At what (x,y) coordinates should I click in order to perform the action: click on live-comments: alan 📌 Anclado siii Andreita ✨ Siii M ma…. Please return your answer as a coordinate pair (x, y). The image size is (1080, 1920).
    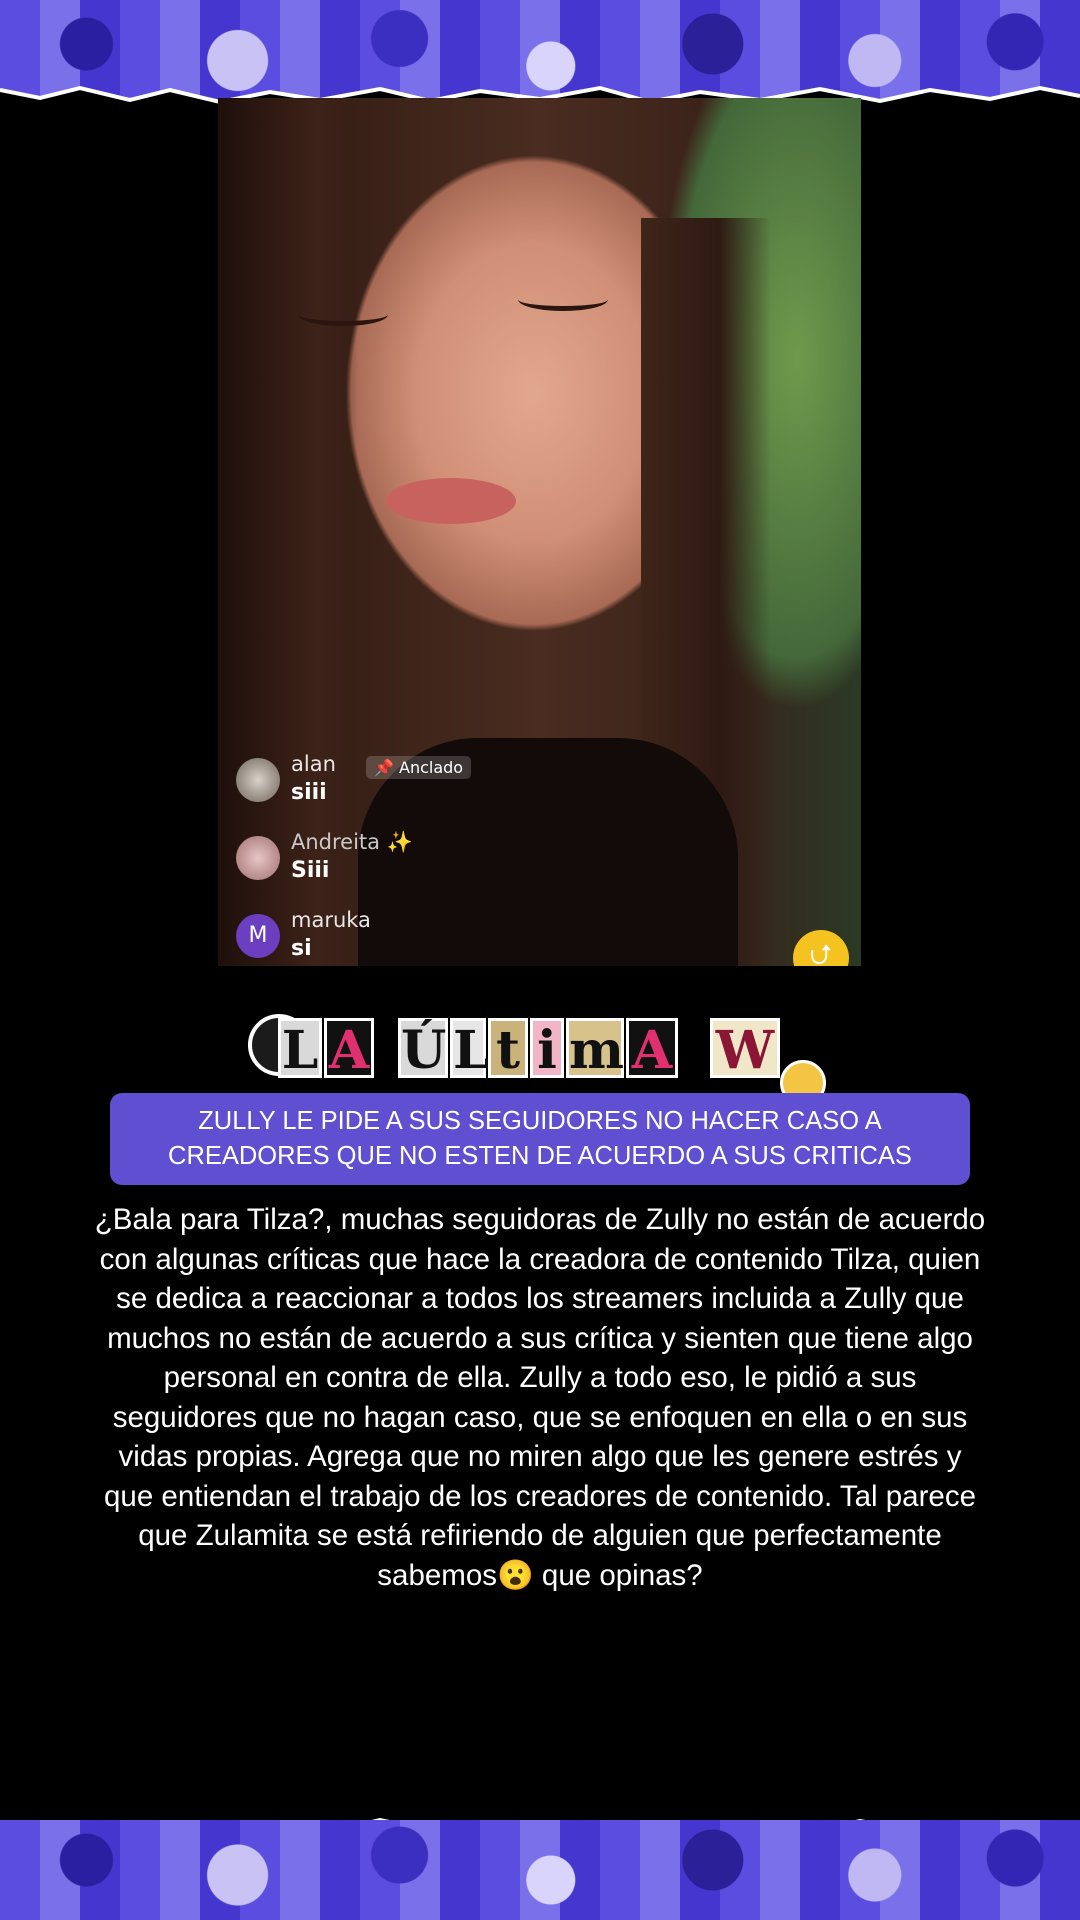
    Looking at the image, I should click on (486, 857).